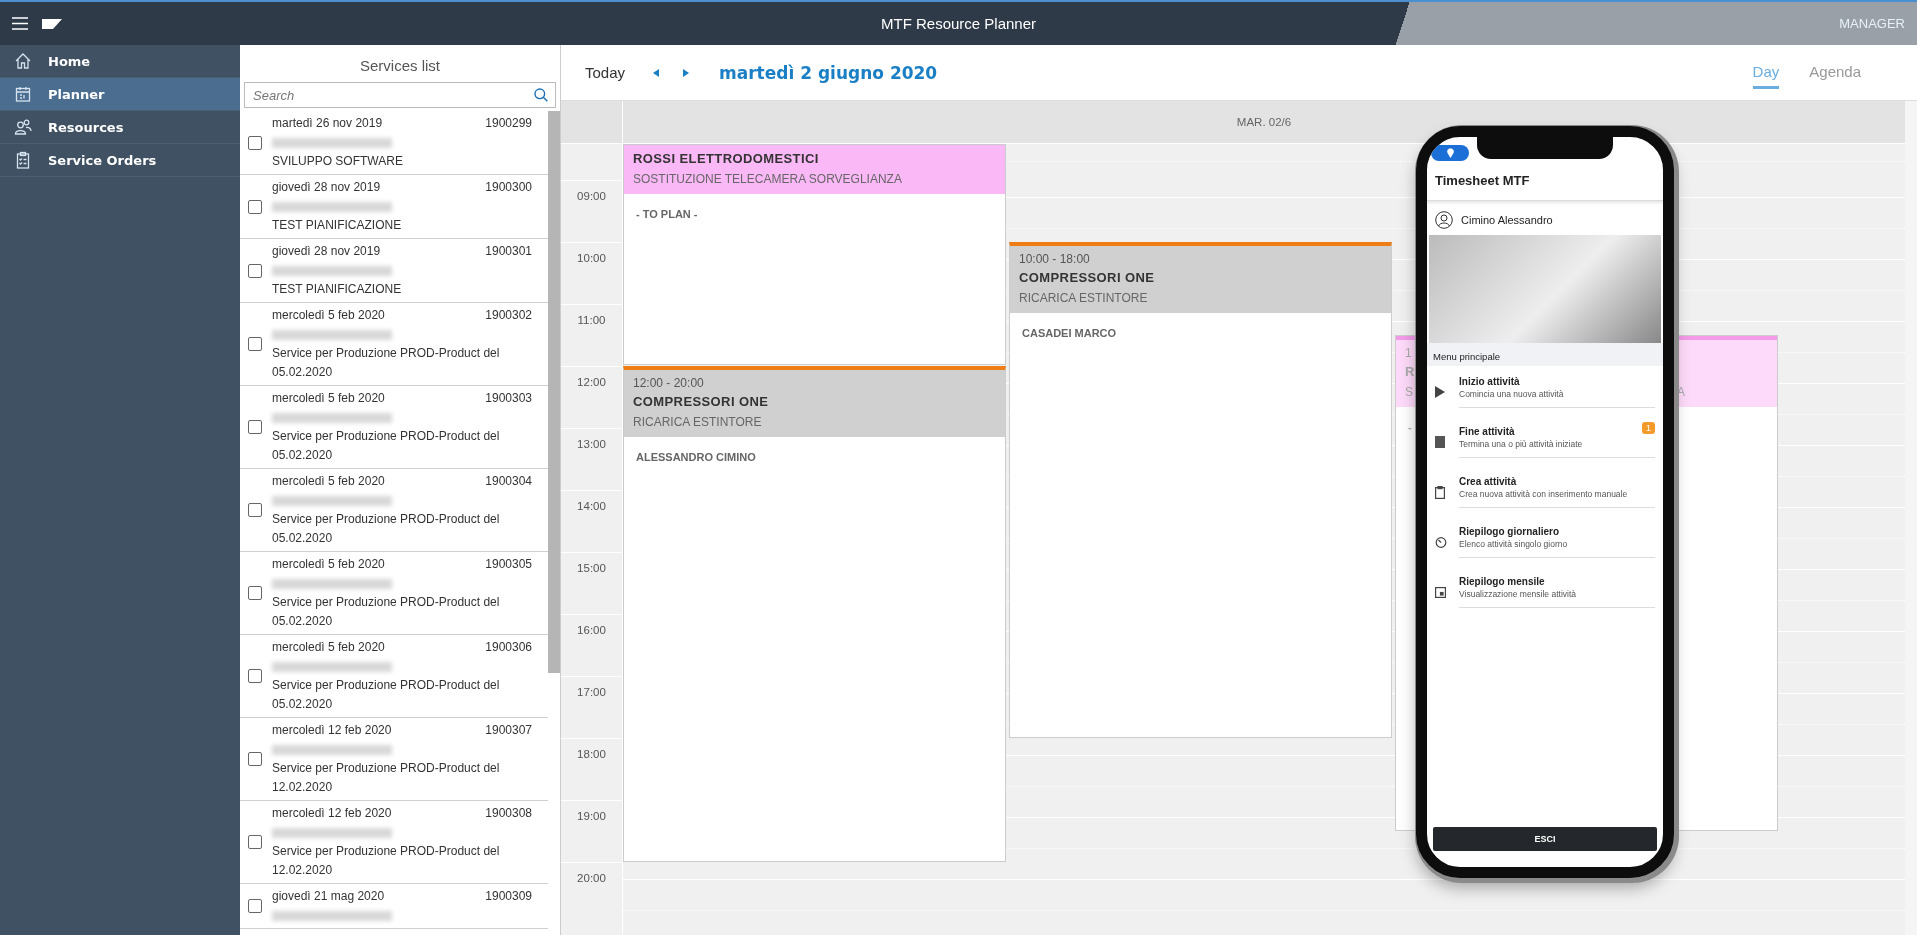  Describe the element at coordinates (508, 398) in the screenshot. I see `service-number: 1900303` at that location.